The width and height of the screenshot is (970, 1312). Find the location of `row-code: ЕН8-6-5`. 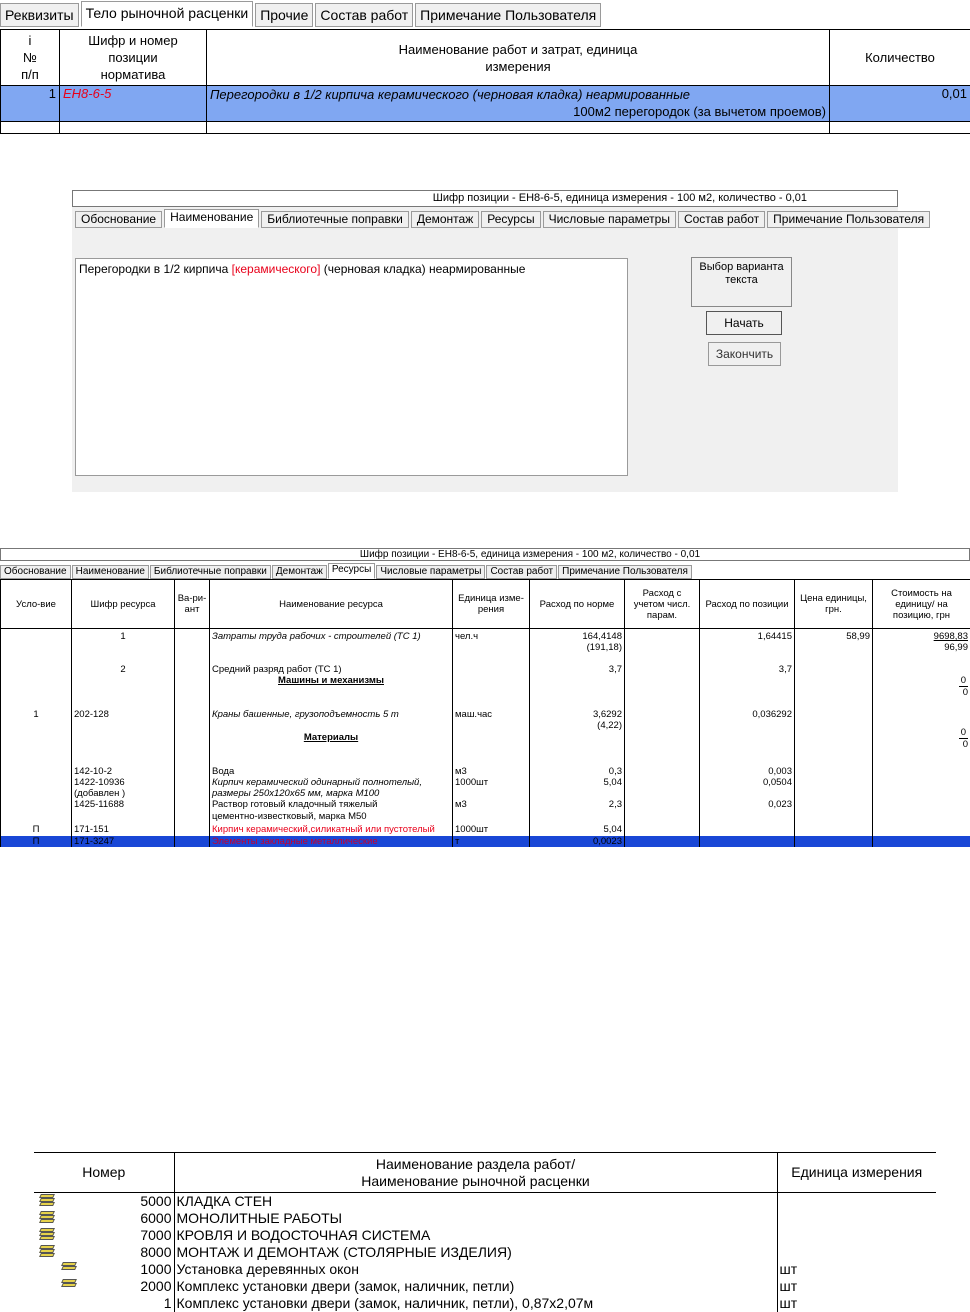

row-code: ЕН8-6-5 is located at coordinates (133, 104).